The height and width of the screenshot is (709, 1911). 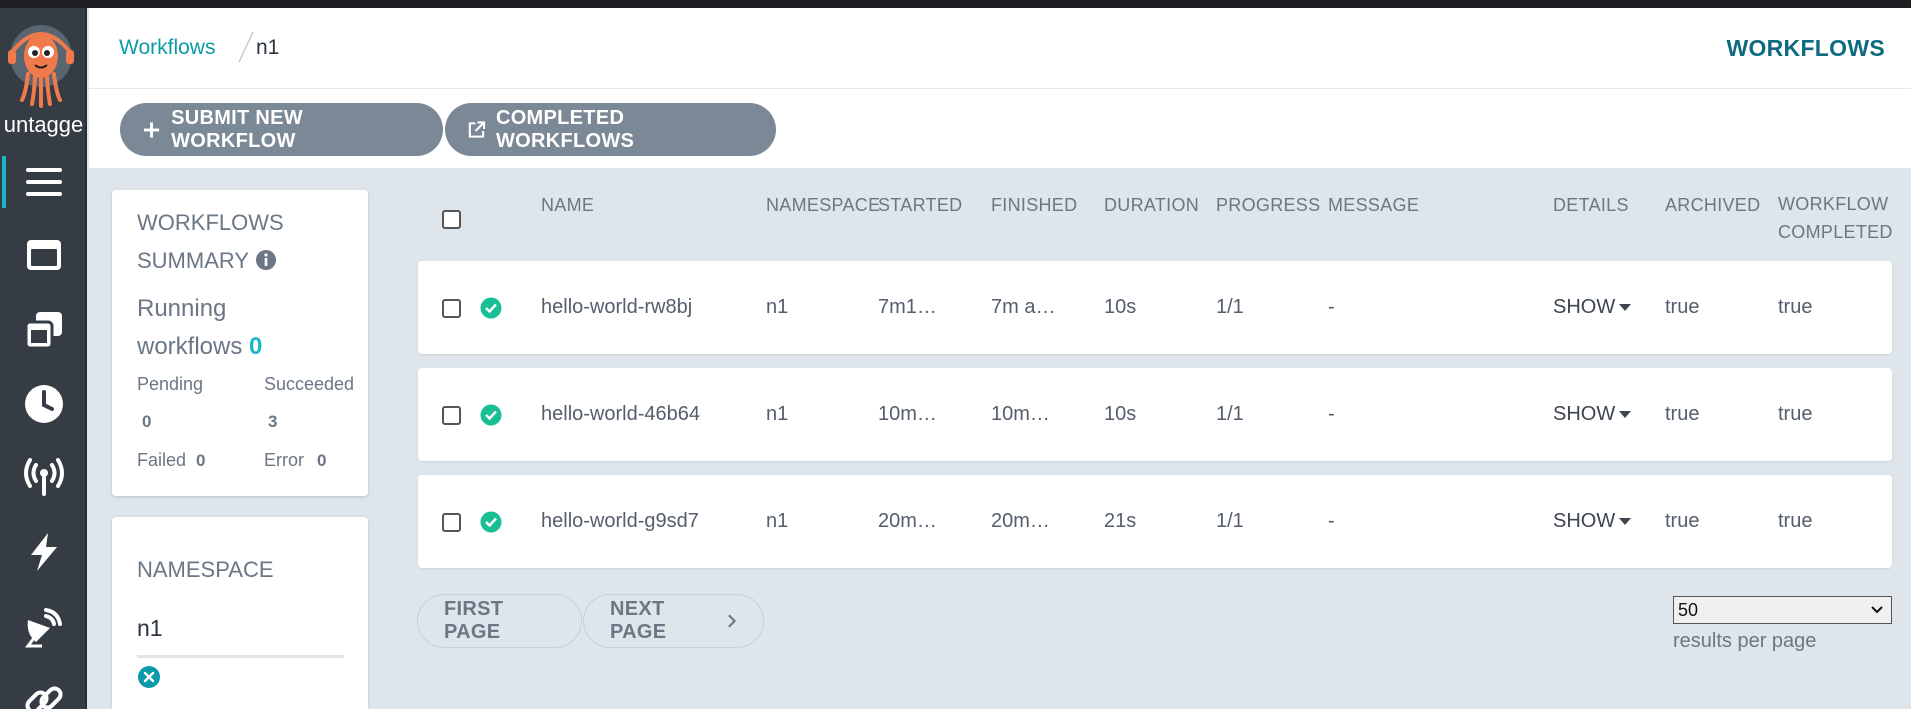 I want to click on row-name: hello-world-rw8bj, so click(x=616, y=307).